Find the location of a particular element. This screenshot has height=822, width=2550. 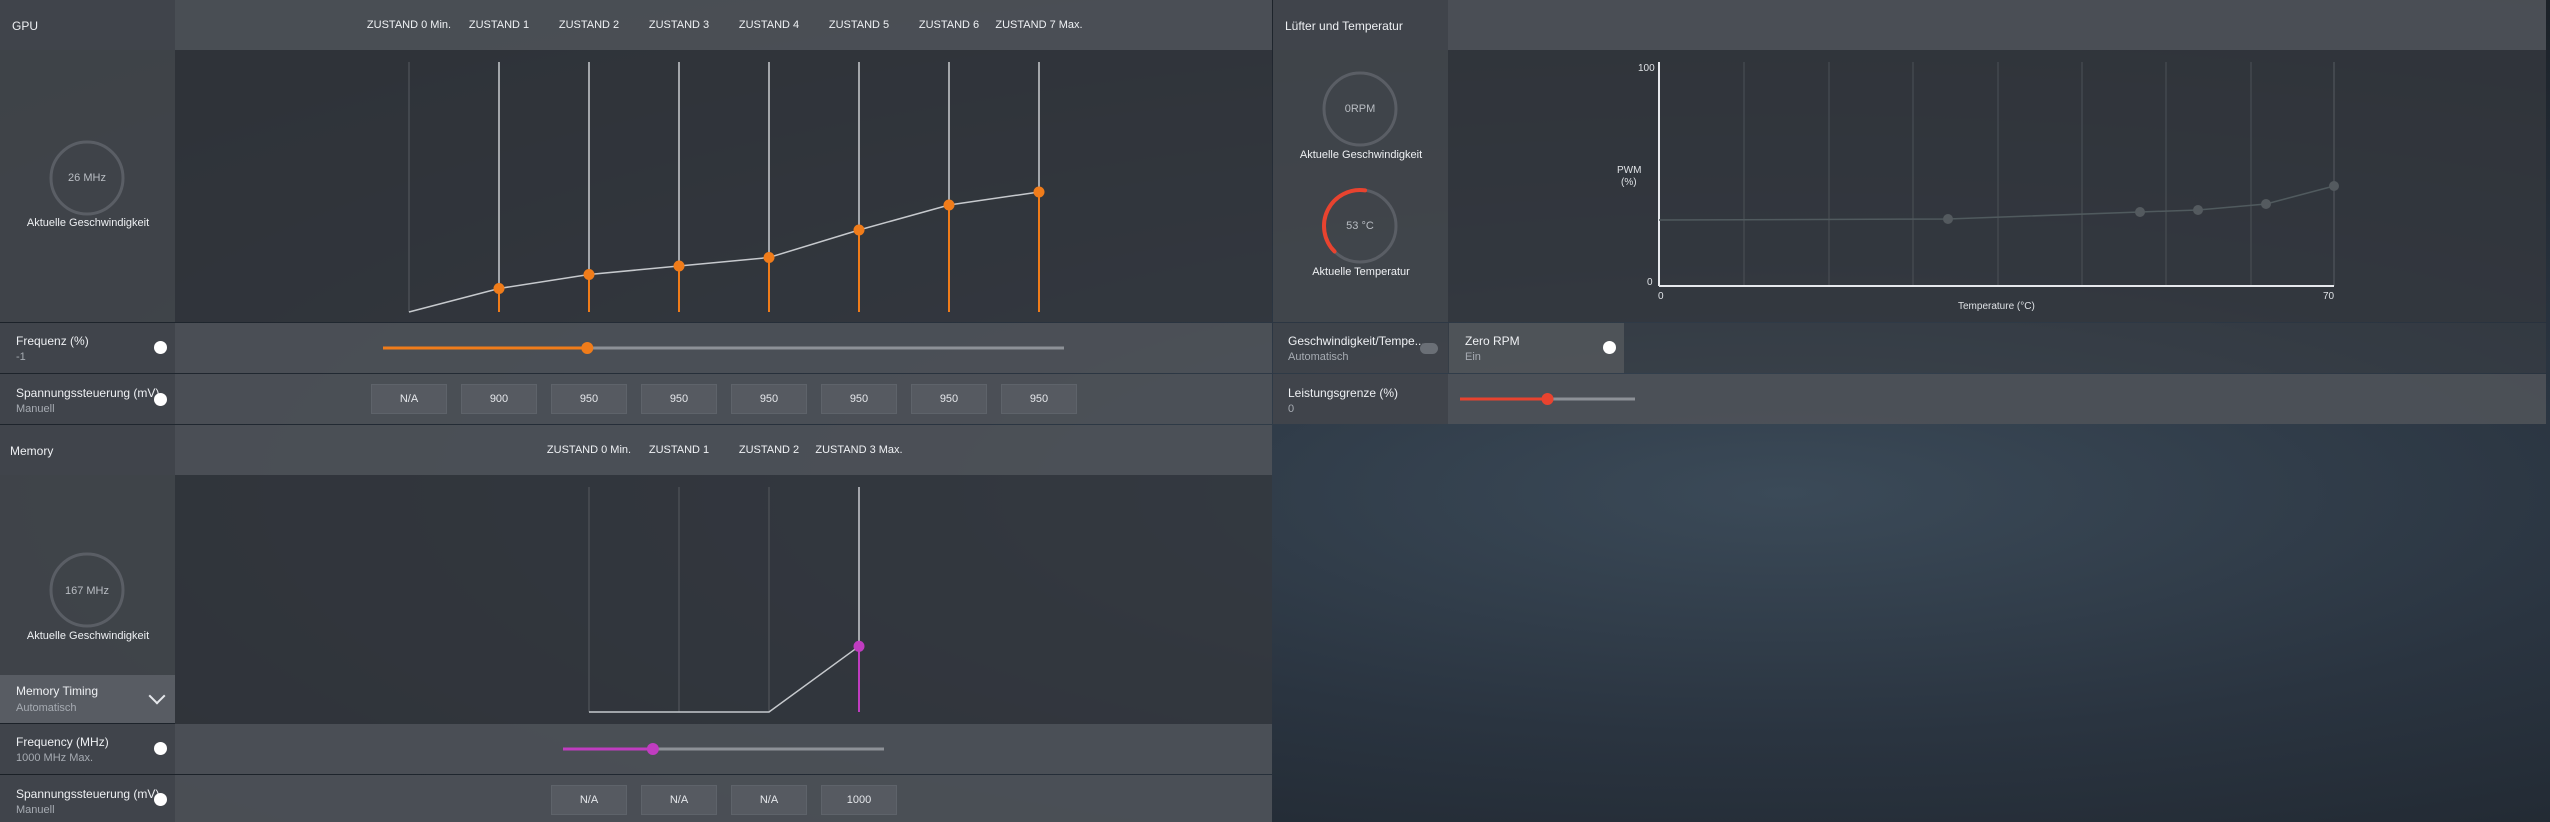

power-limit-thumb is located at coordinates (1547, 399).